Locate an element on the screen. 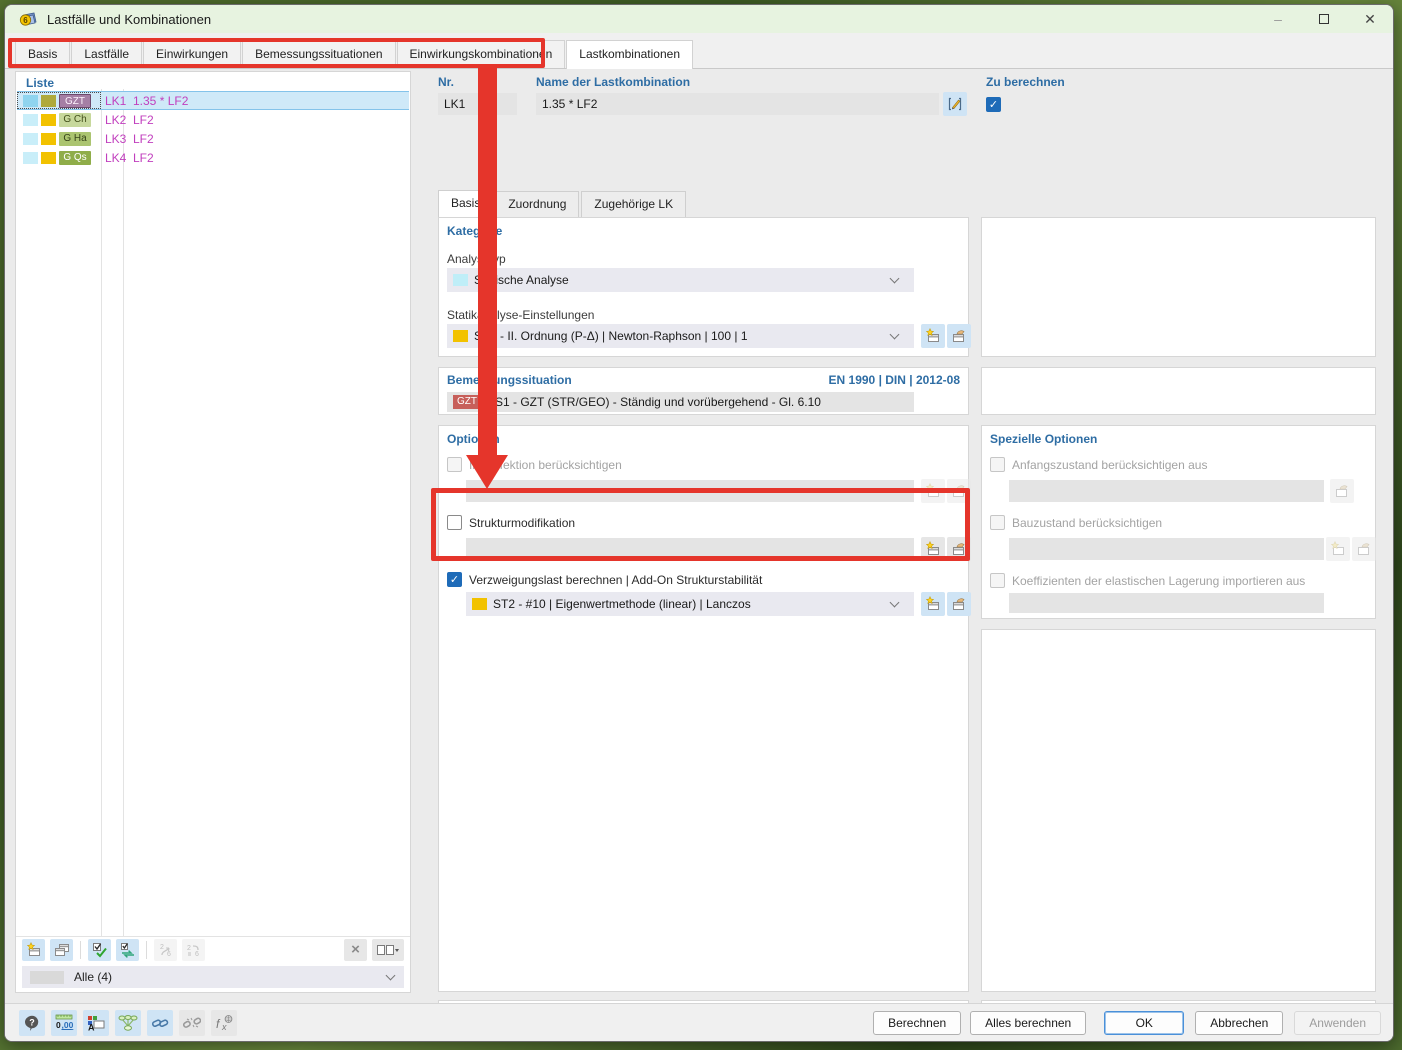  list-filter-dropdown: Alle (4) is located at coordinates (213, 977).